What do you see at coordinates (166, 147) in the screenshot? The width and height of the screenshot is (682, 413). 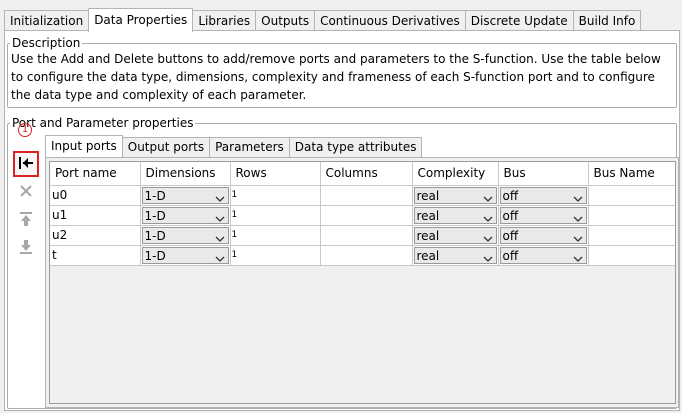 I see `subtab-output-ports: Output ports` at bounding box center [166, 147].